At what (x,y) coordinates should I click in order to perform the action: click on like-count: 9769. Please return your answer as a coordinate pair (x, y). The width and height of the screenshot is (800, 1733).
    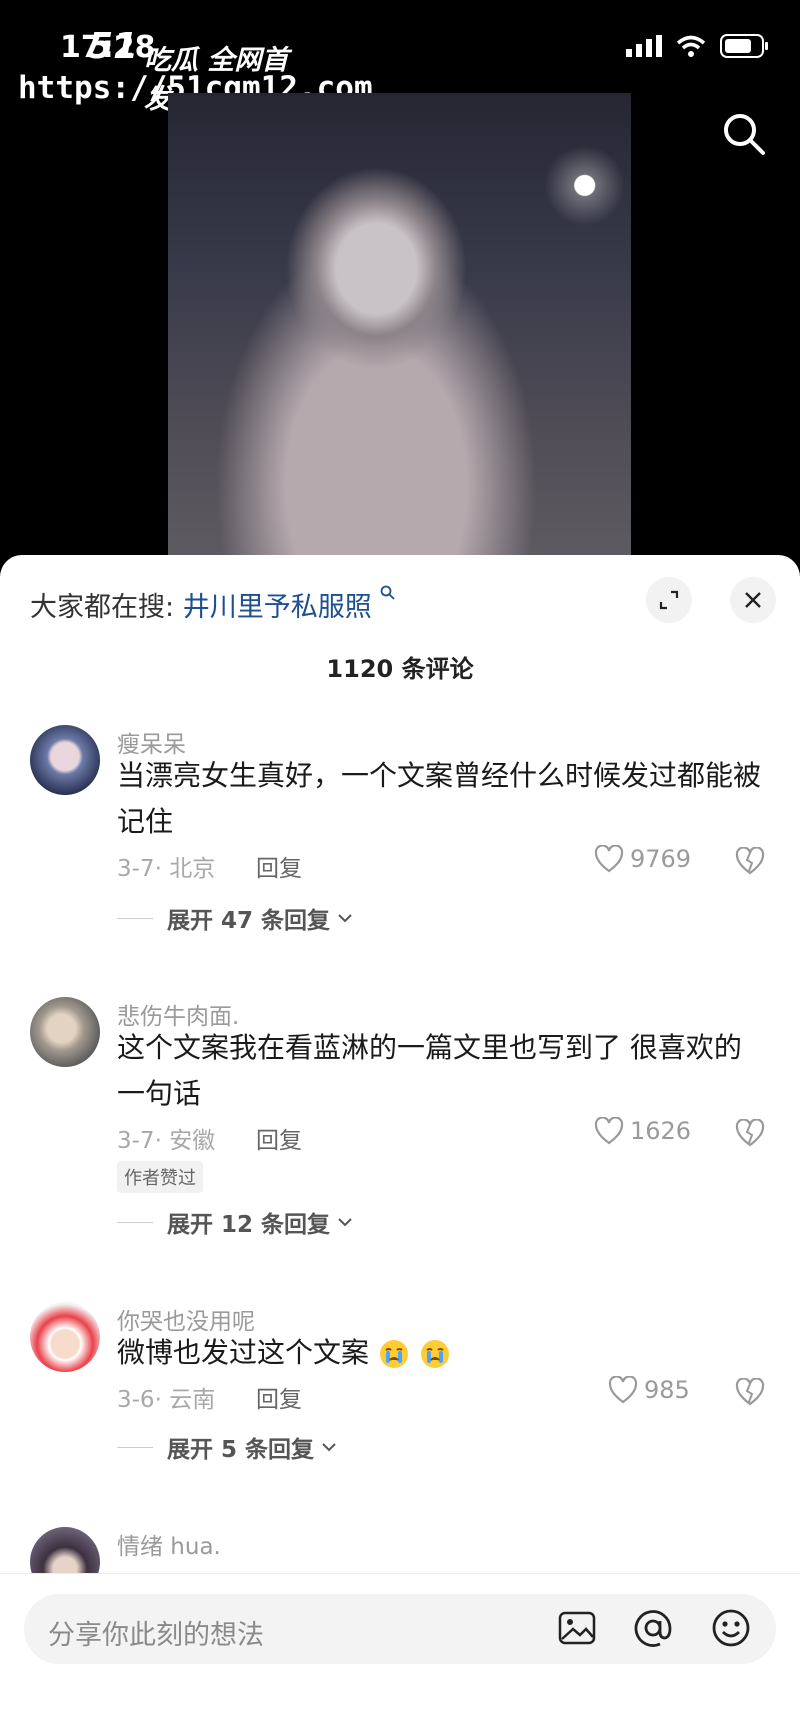
    Looking at the image, I should click on (661, 859).